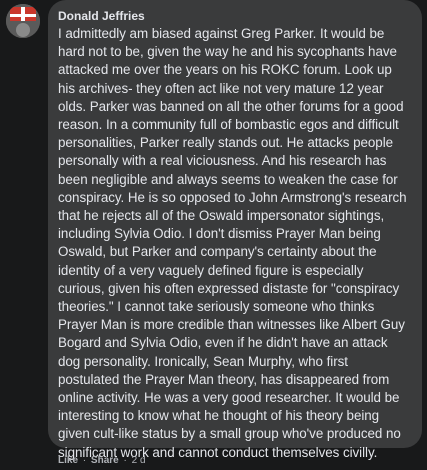 The image size is (427, 470). What do you see at coordinates (139, 460) in the screenshot?
I see `comment-timestamp: 2 d` at bounding box center [139, 460].